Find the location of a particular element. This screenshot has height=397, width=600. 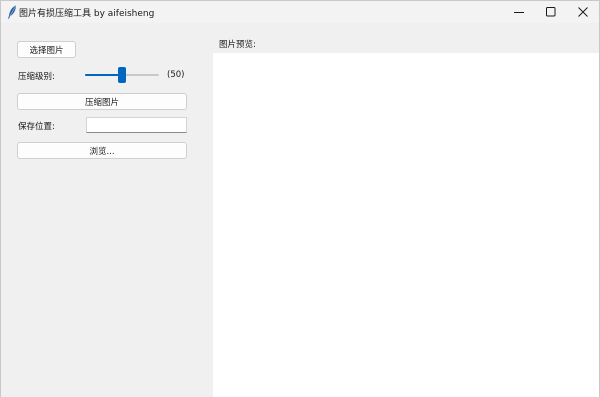

compression-level-slider is located at coordinates (122, 75).